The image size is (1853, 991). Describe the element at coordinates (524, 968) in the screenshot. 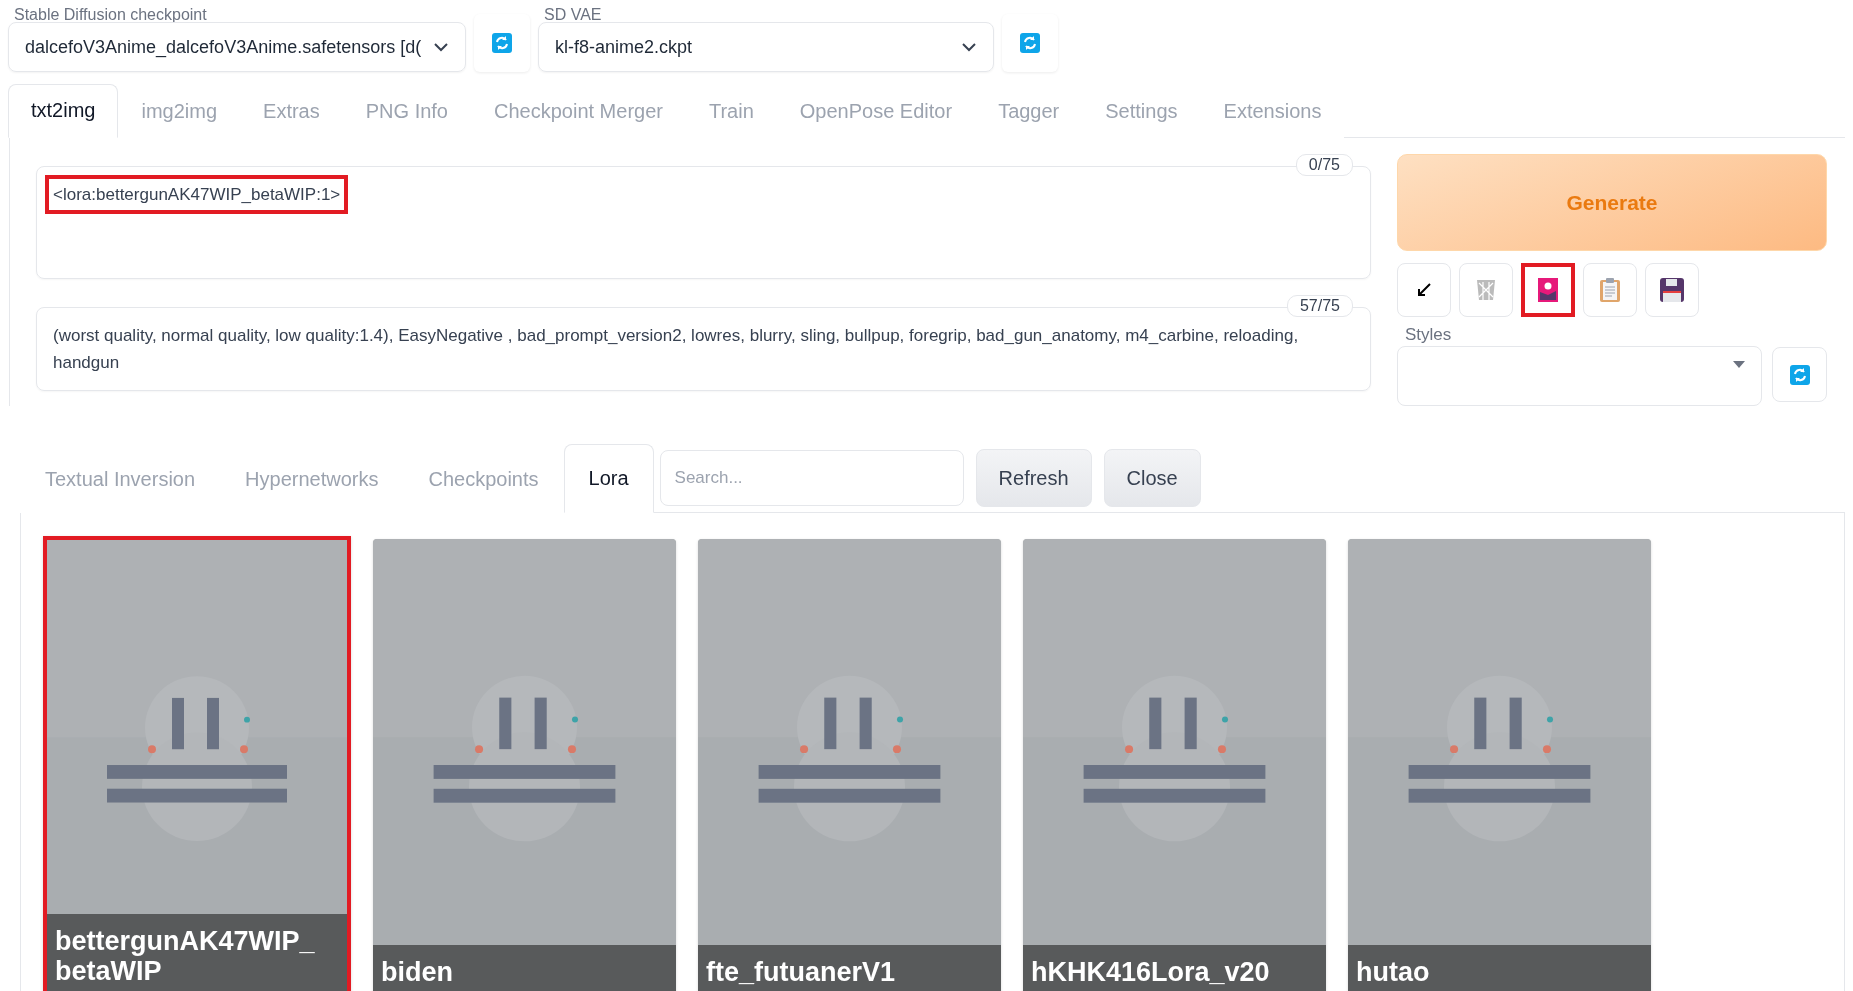

I see `card-title: biden` at that location.